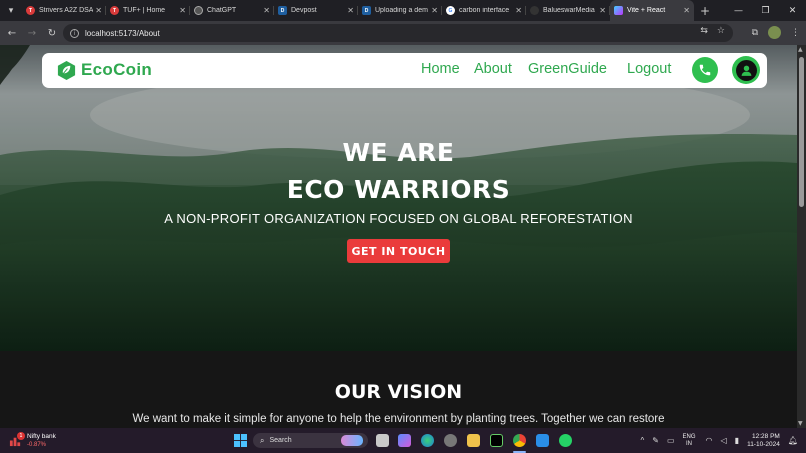  What do you see at coordinates (316, 10) in the screenshot?
I see `browser-tab: D Devpost ✕` at bounding box center [316, 10].